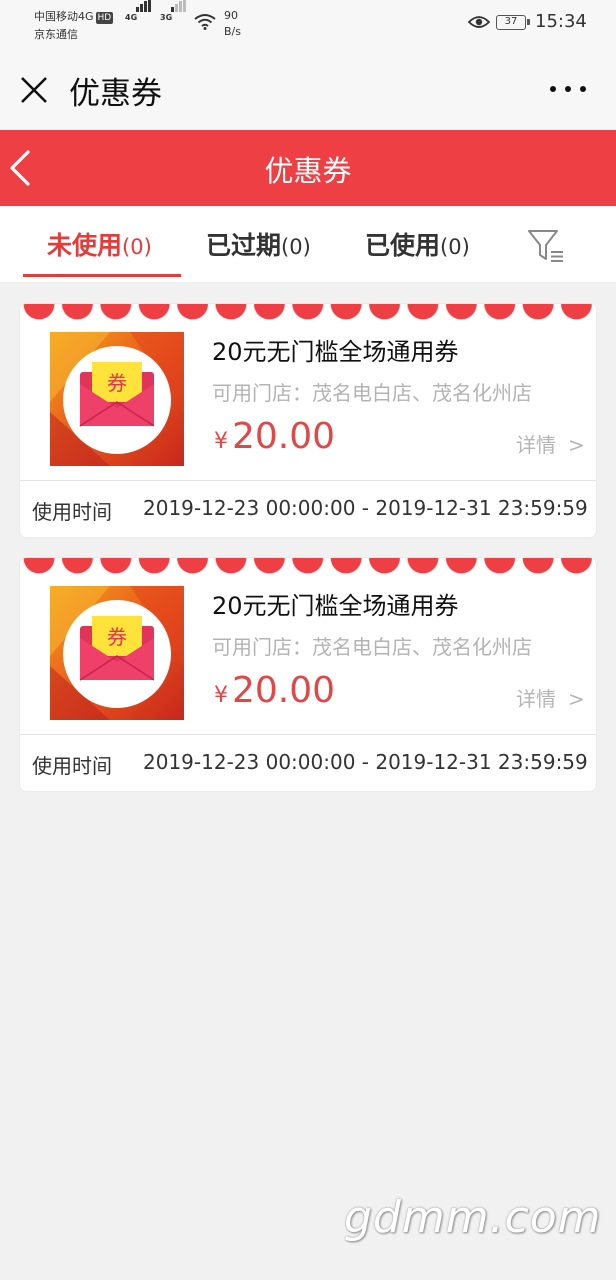 The image size is (616, 1280). I want to click on page-title: 优惠券, so click(115, 94).